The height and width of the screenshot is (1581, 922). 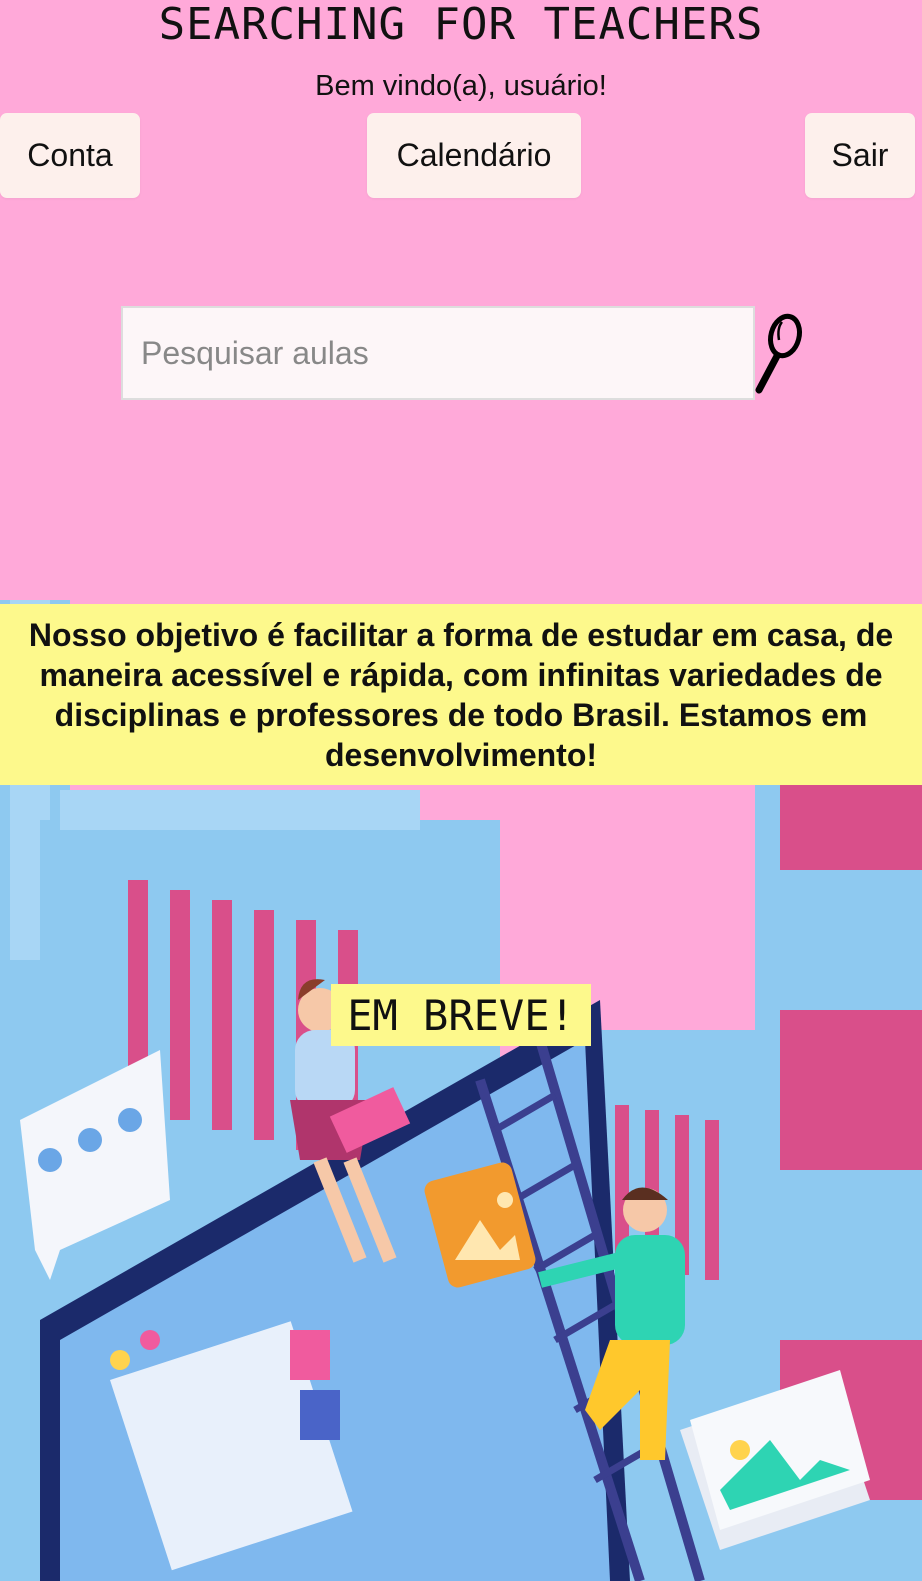 I want to click on account-button: Conta, so click(x=70, y=155).